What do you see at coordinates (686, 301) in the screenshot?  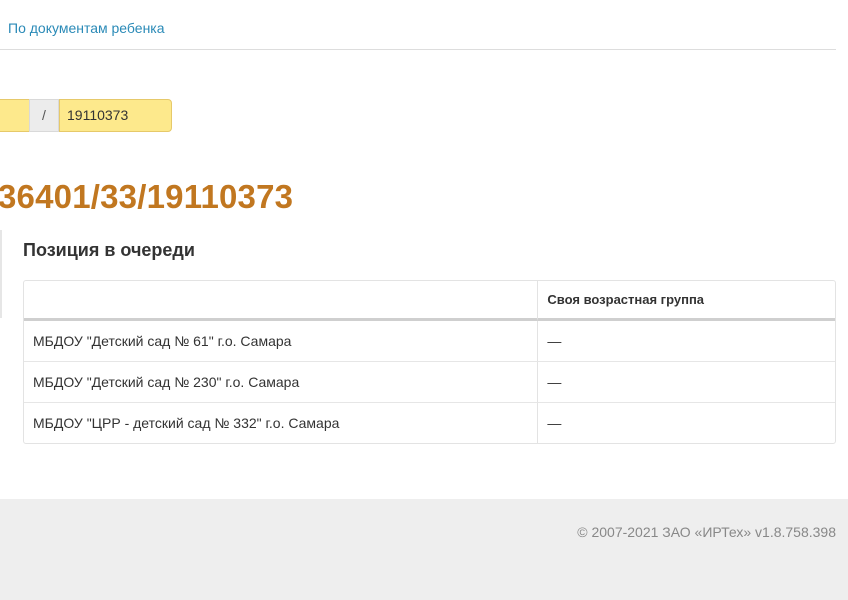 I see `column-header-age-group: Своя возрастная группа` at bounding box center [686, 301].